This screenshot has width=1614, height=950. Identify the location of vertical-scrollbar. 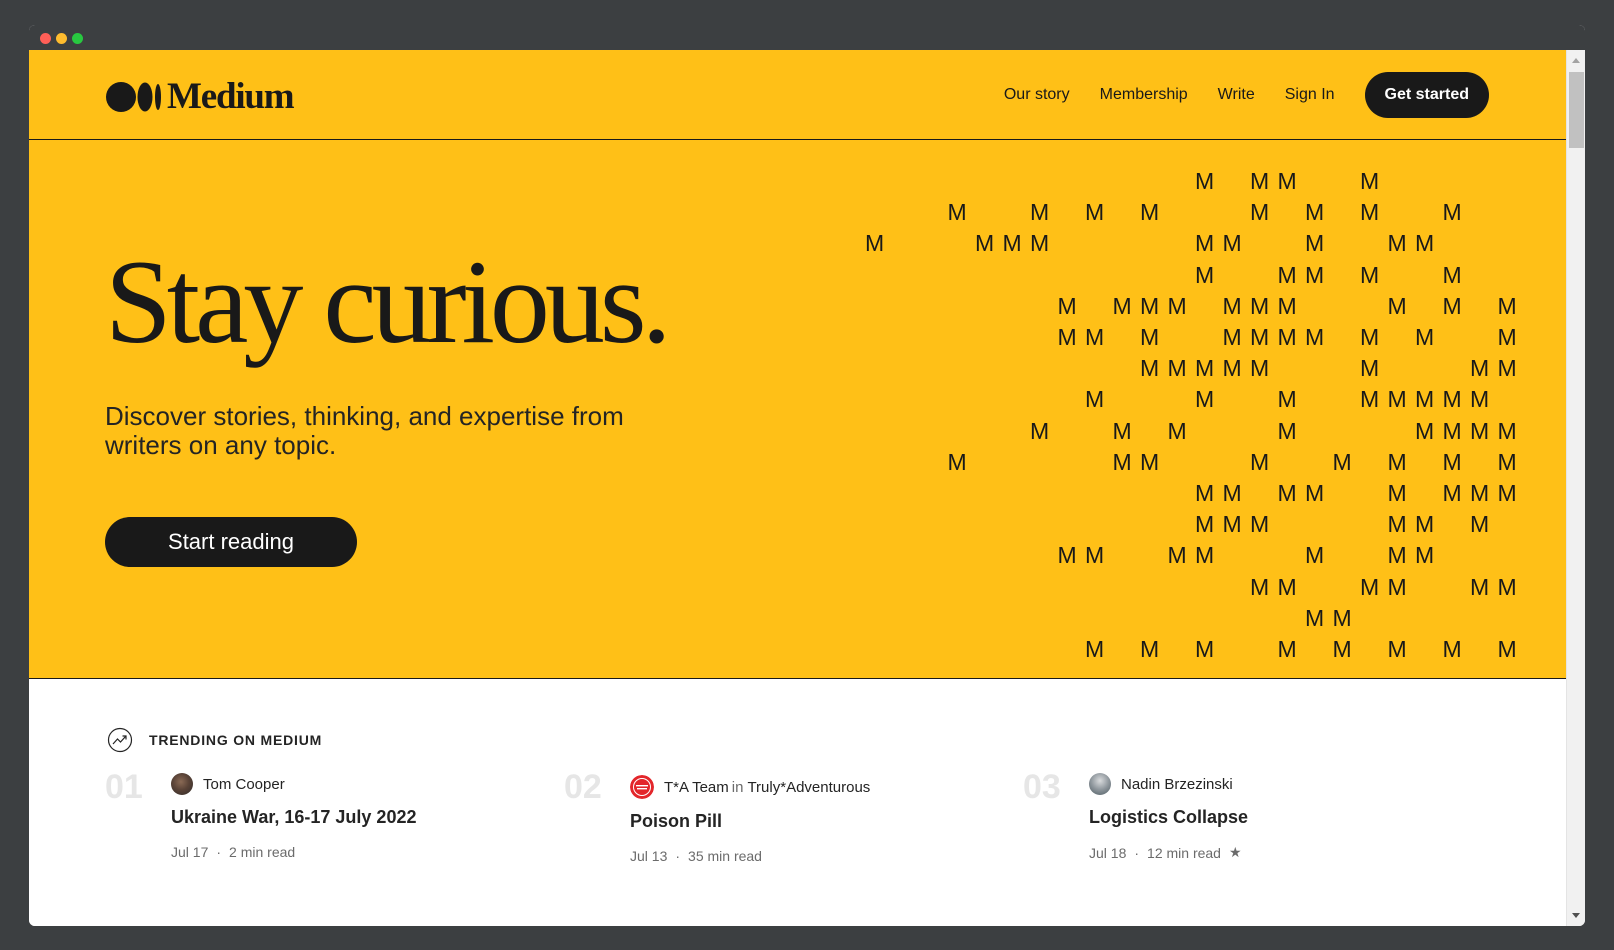
(1575, 488).